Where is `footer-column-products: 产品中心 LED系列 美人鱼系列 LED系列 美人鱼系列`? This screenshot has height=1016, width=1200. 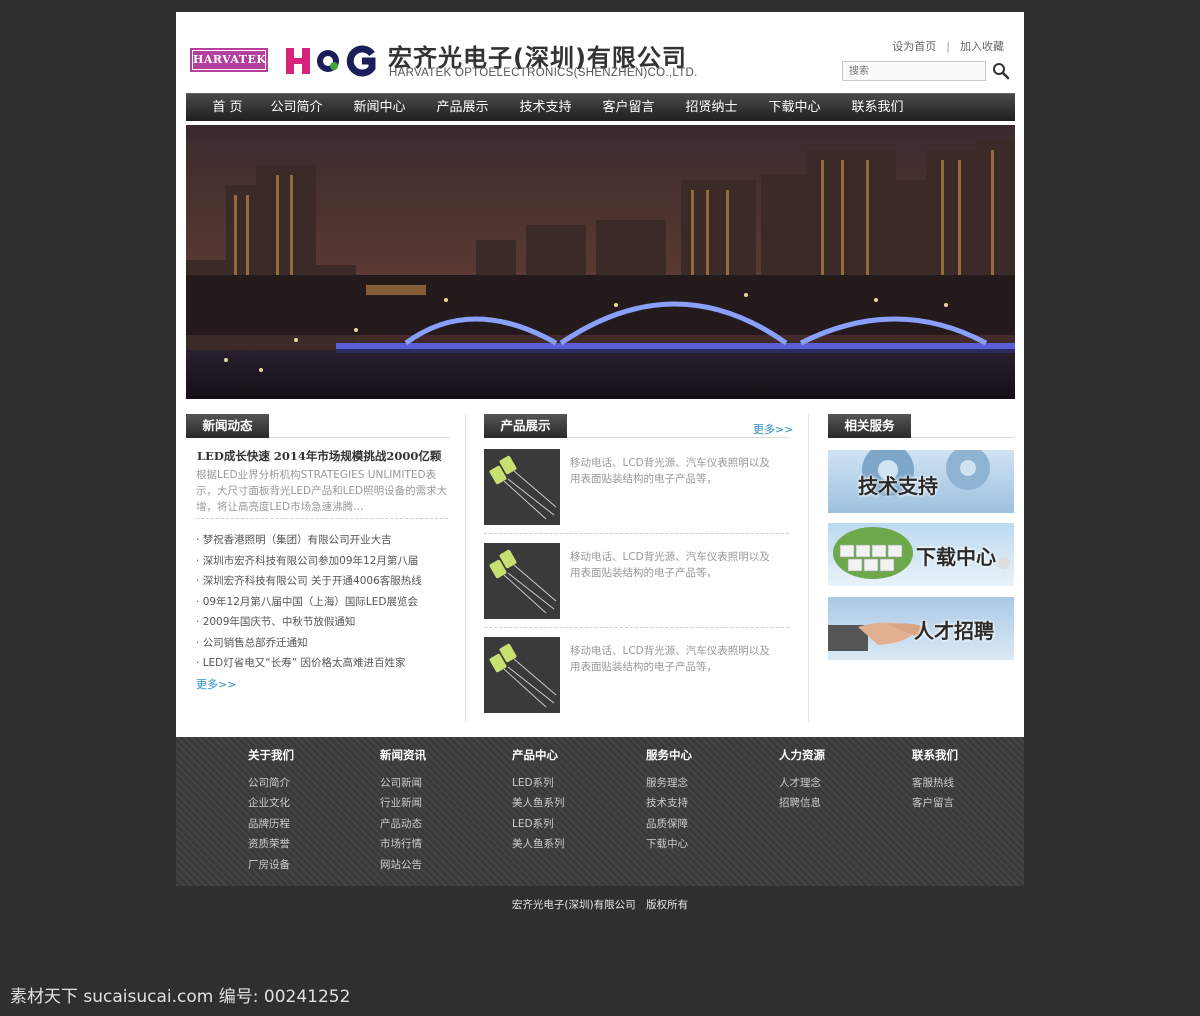
footer-column-products: 产品中心 LED系列 美人鱼系列 LED系列 美人鱼系列 is located at coordinates (572, 801).